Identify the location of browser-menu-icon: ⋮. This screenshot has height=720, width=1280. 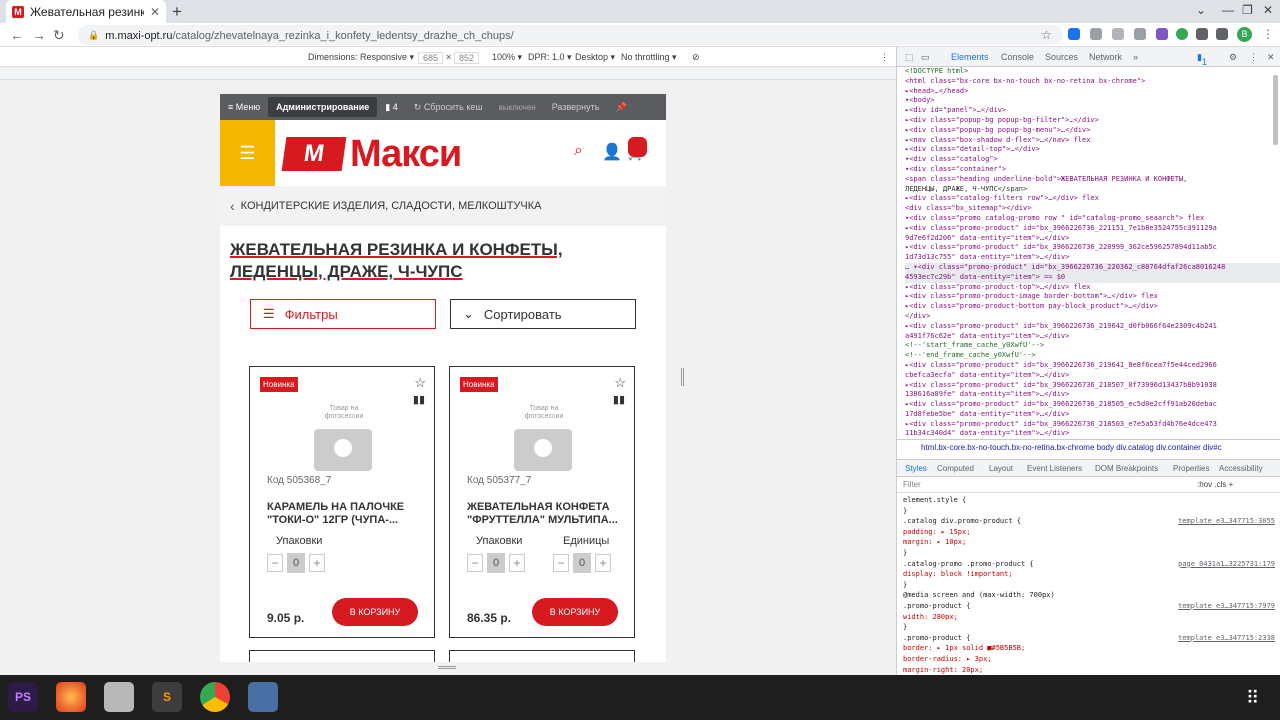
(1268, 34).